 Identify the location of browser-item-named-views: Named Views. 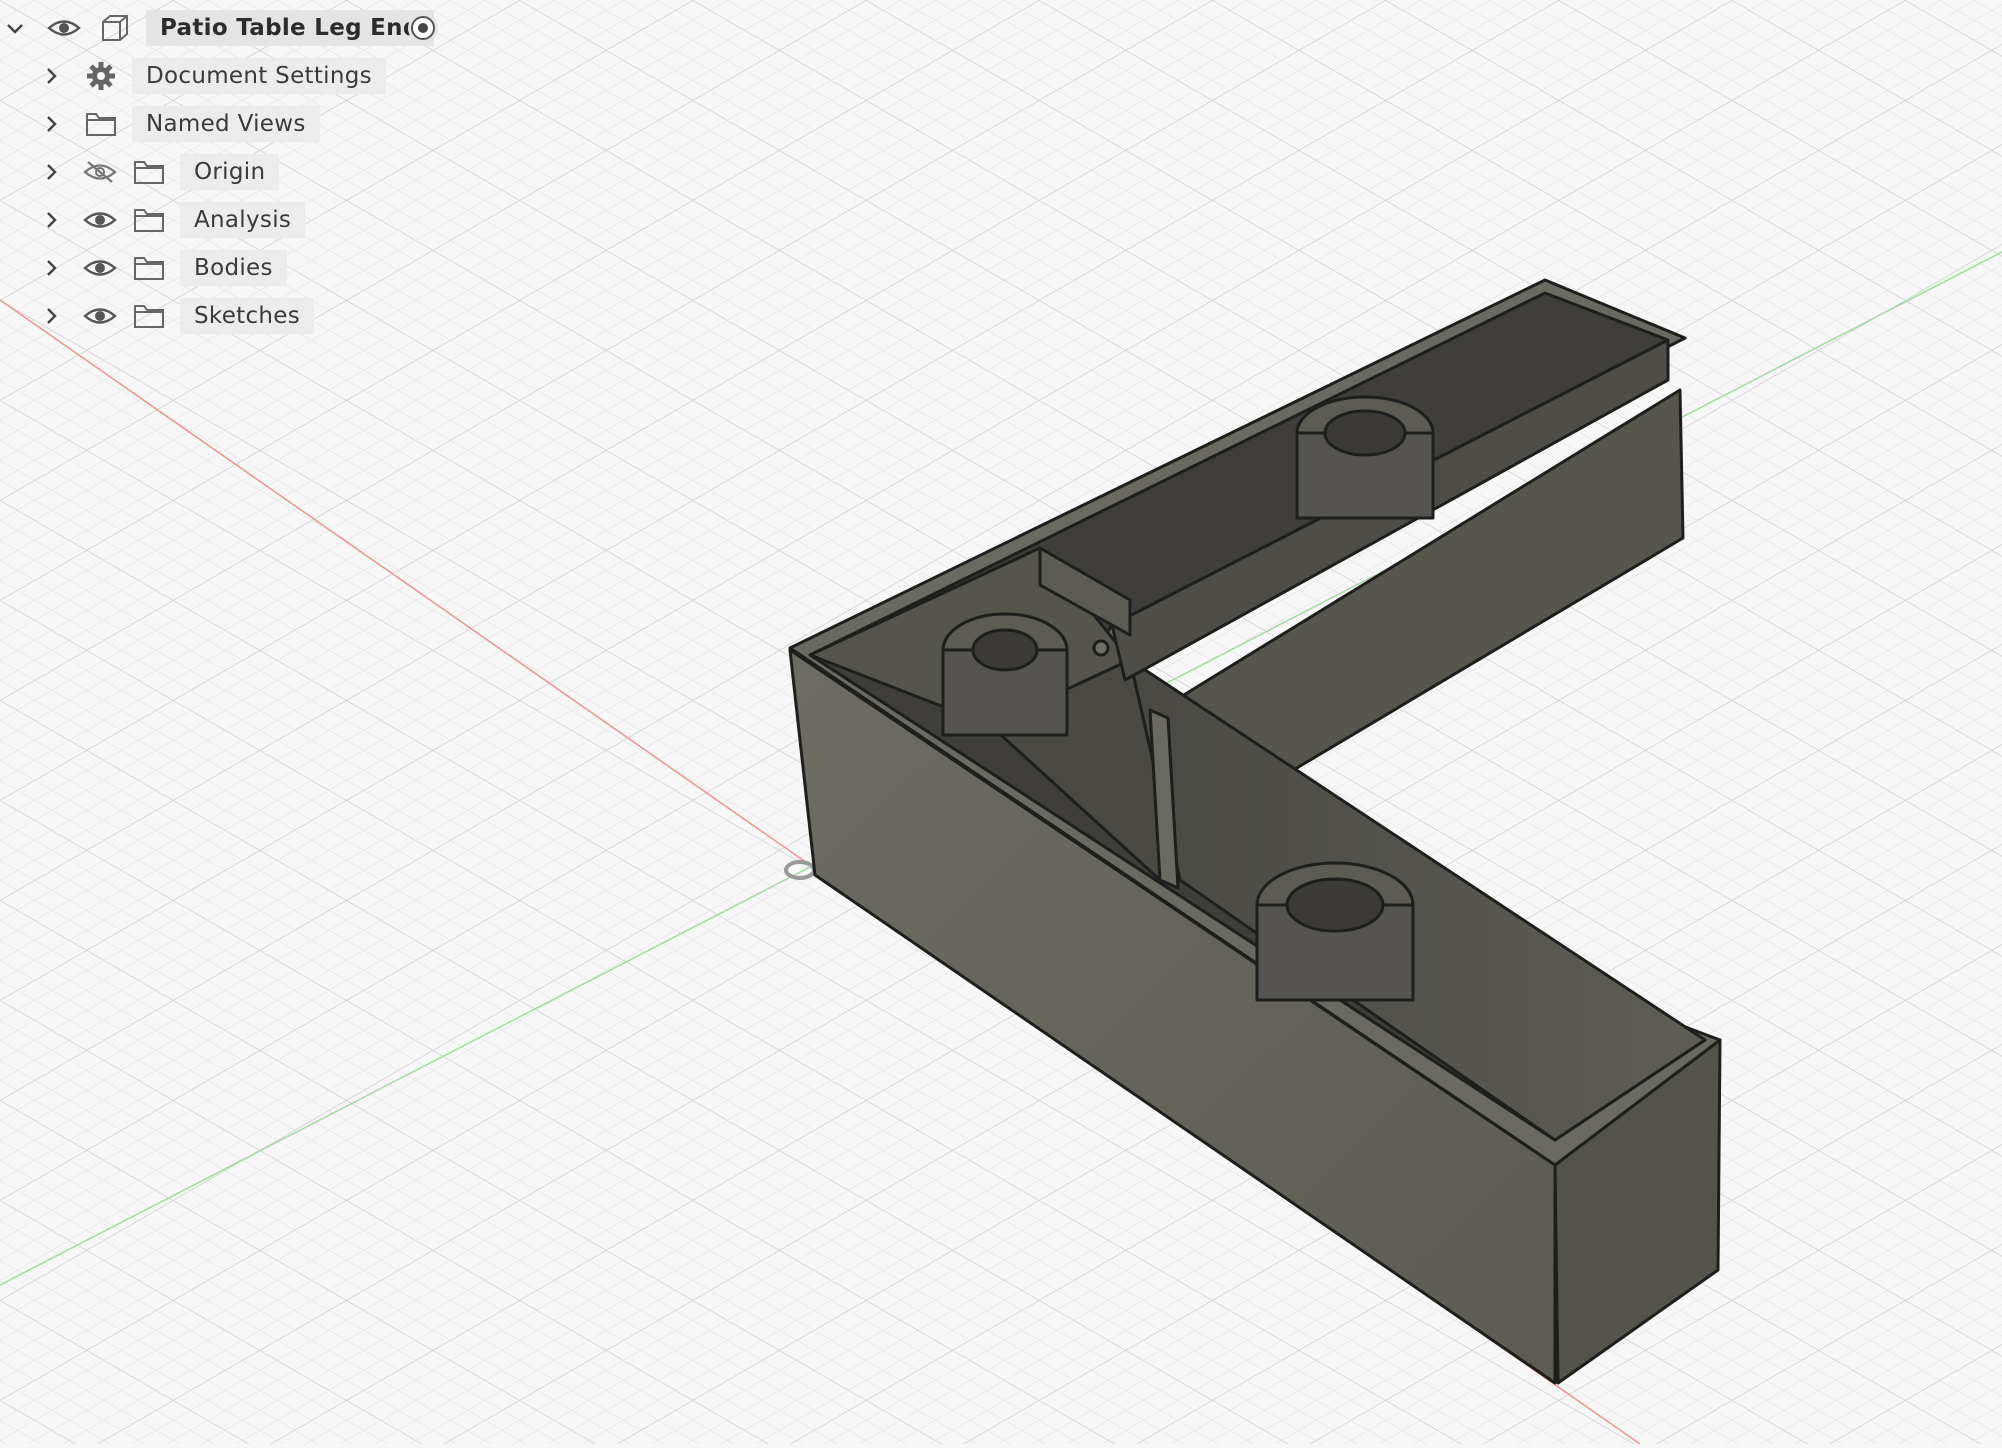
(230, 124).